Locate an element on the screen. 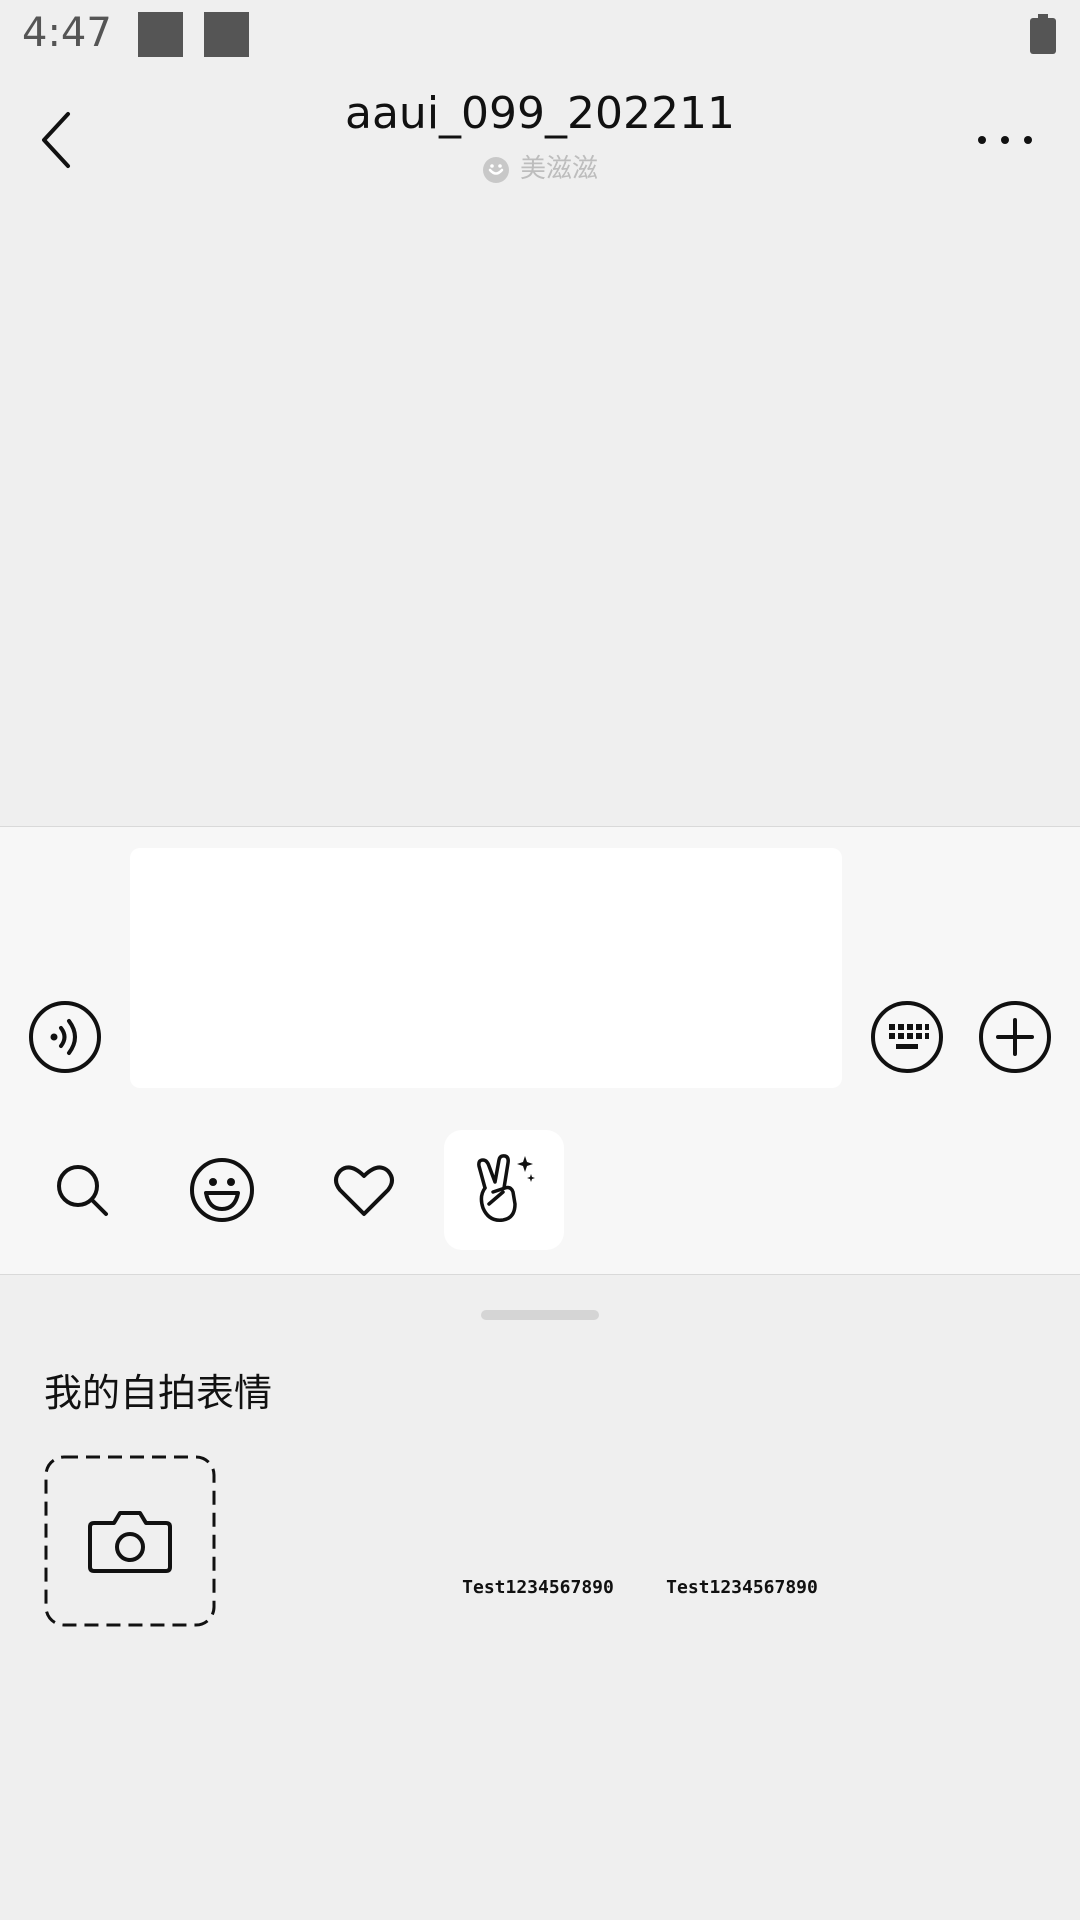  add-selfie-sticker-button is located at coordinates (130, 1541).